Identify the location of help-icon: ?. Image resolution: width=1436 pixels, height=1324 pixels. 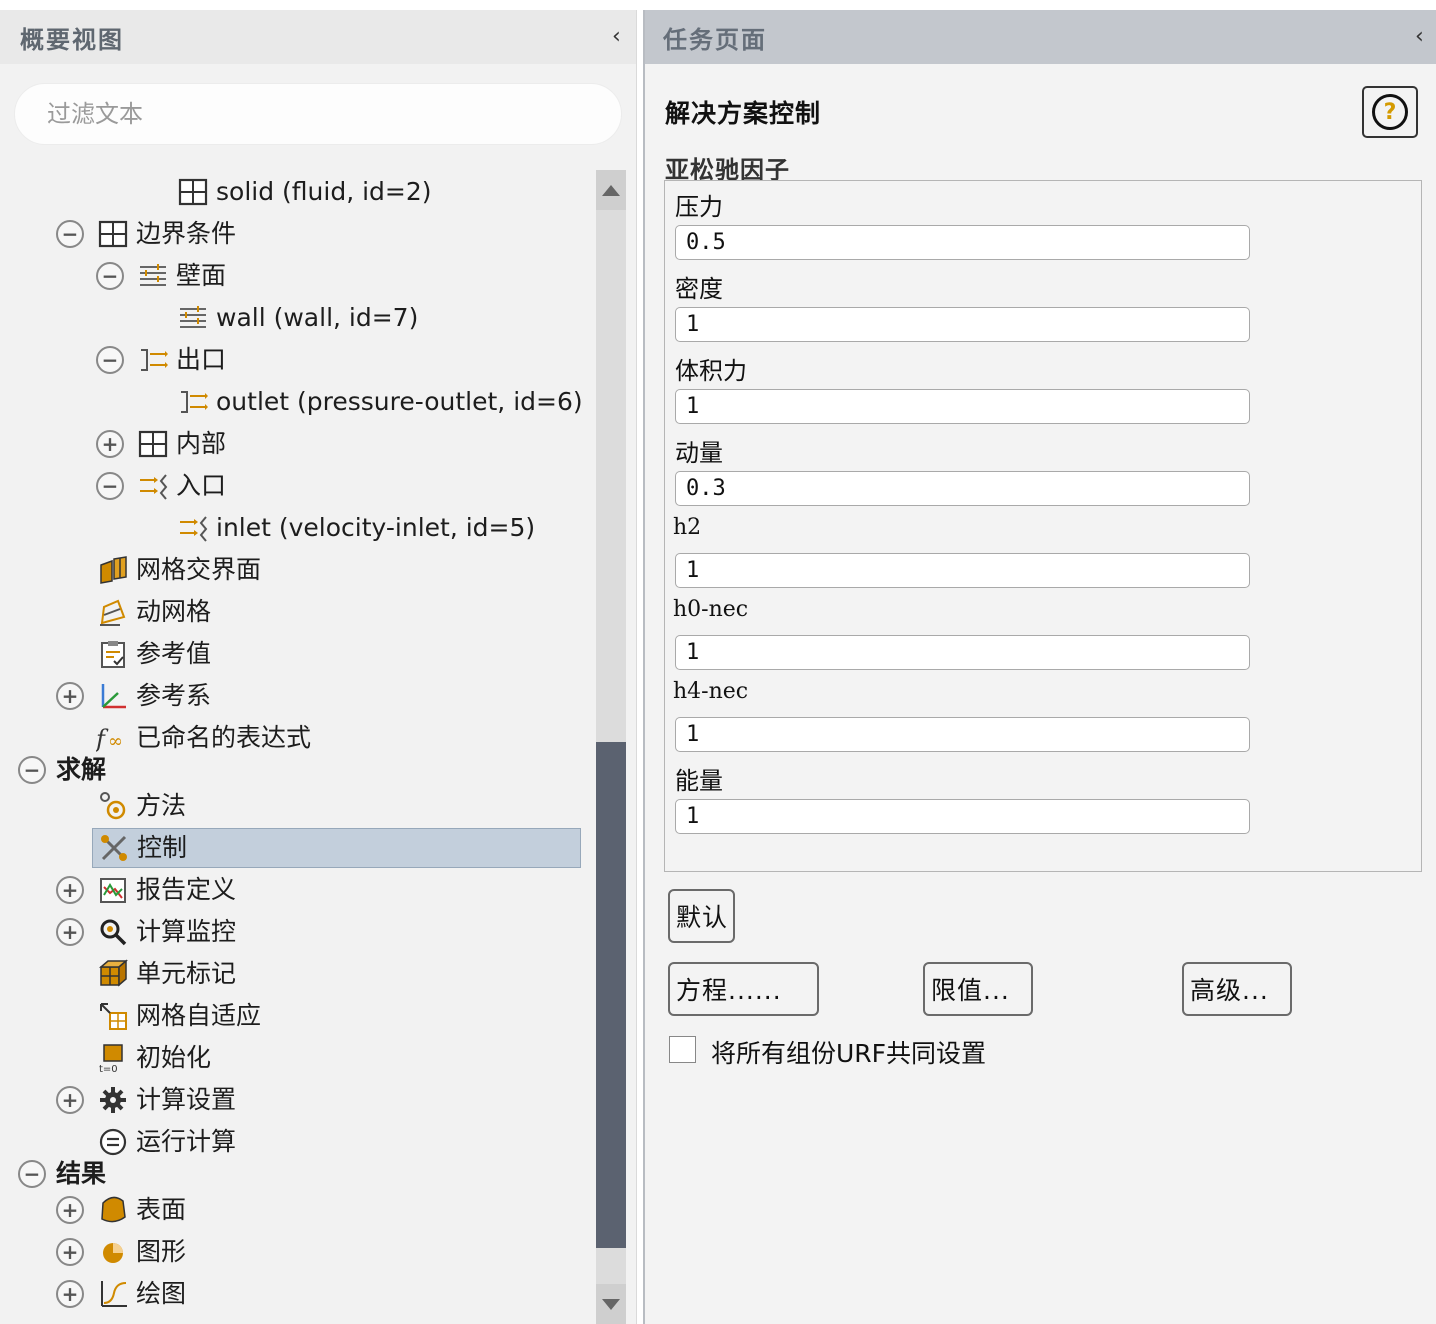
(1390, 112).